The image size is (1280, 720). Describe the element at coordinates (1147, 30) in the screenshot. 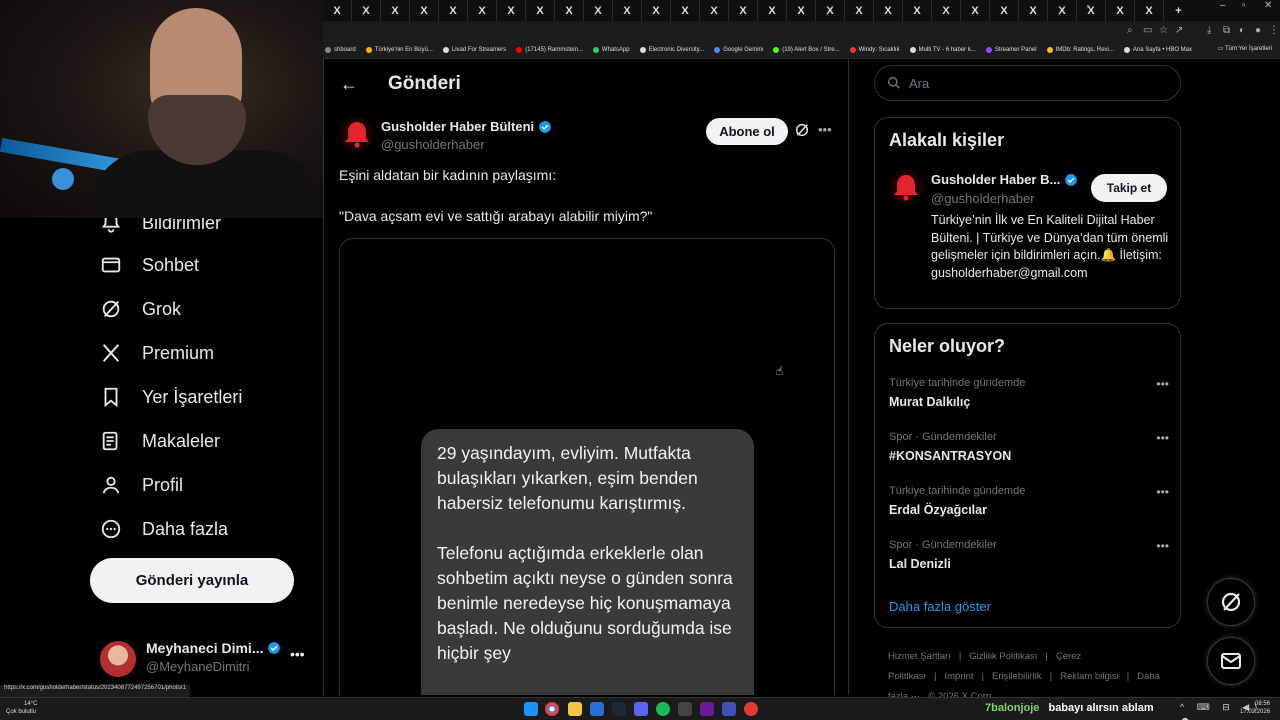

I see `cast-icon: ▭` at that location.